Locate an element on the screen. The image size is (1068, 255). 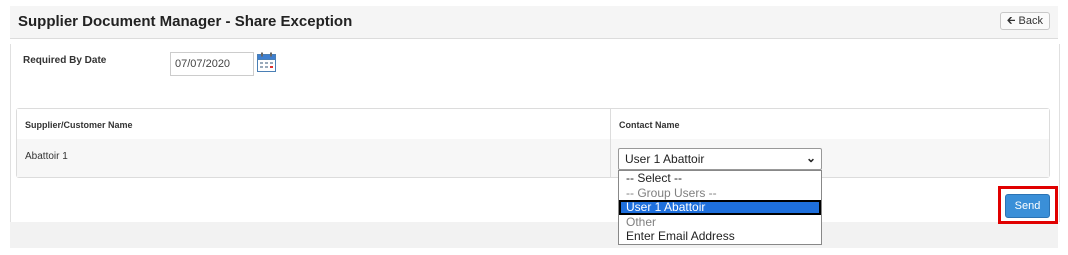
footer-bar is located at coordinates (534, 235).